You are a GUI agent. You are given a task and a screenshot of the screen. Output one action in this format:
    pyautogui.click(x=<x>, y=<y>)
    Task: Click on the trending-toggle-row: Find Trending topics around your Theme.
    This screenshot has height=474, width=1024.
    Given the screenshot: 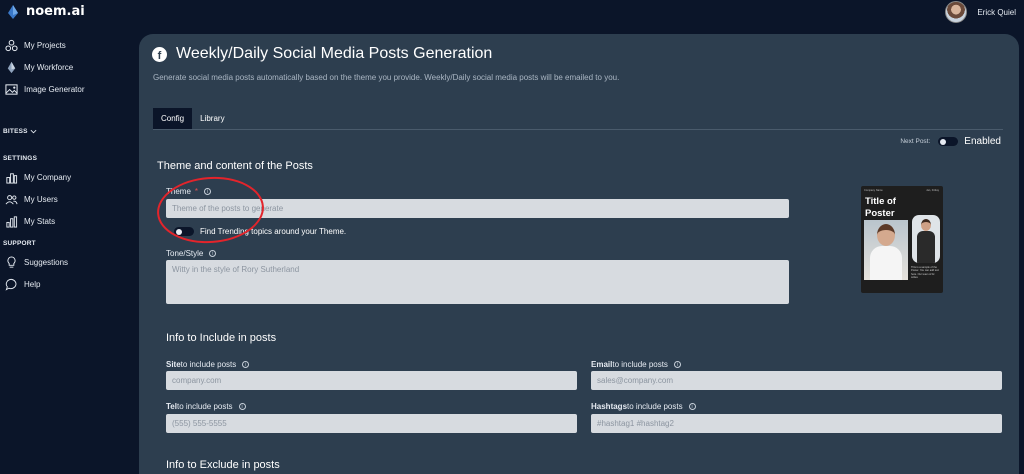 What is the action you would take?
    pyautogui.click(x=260, y=231)
    